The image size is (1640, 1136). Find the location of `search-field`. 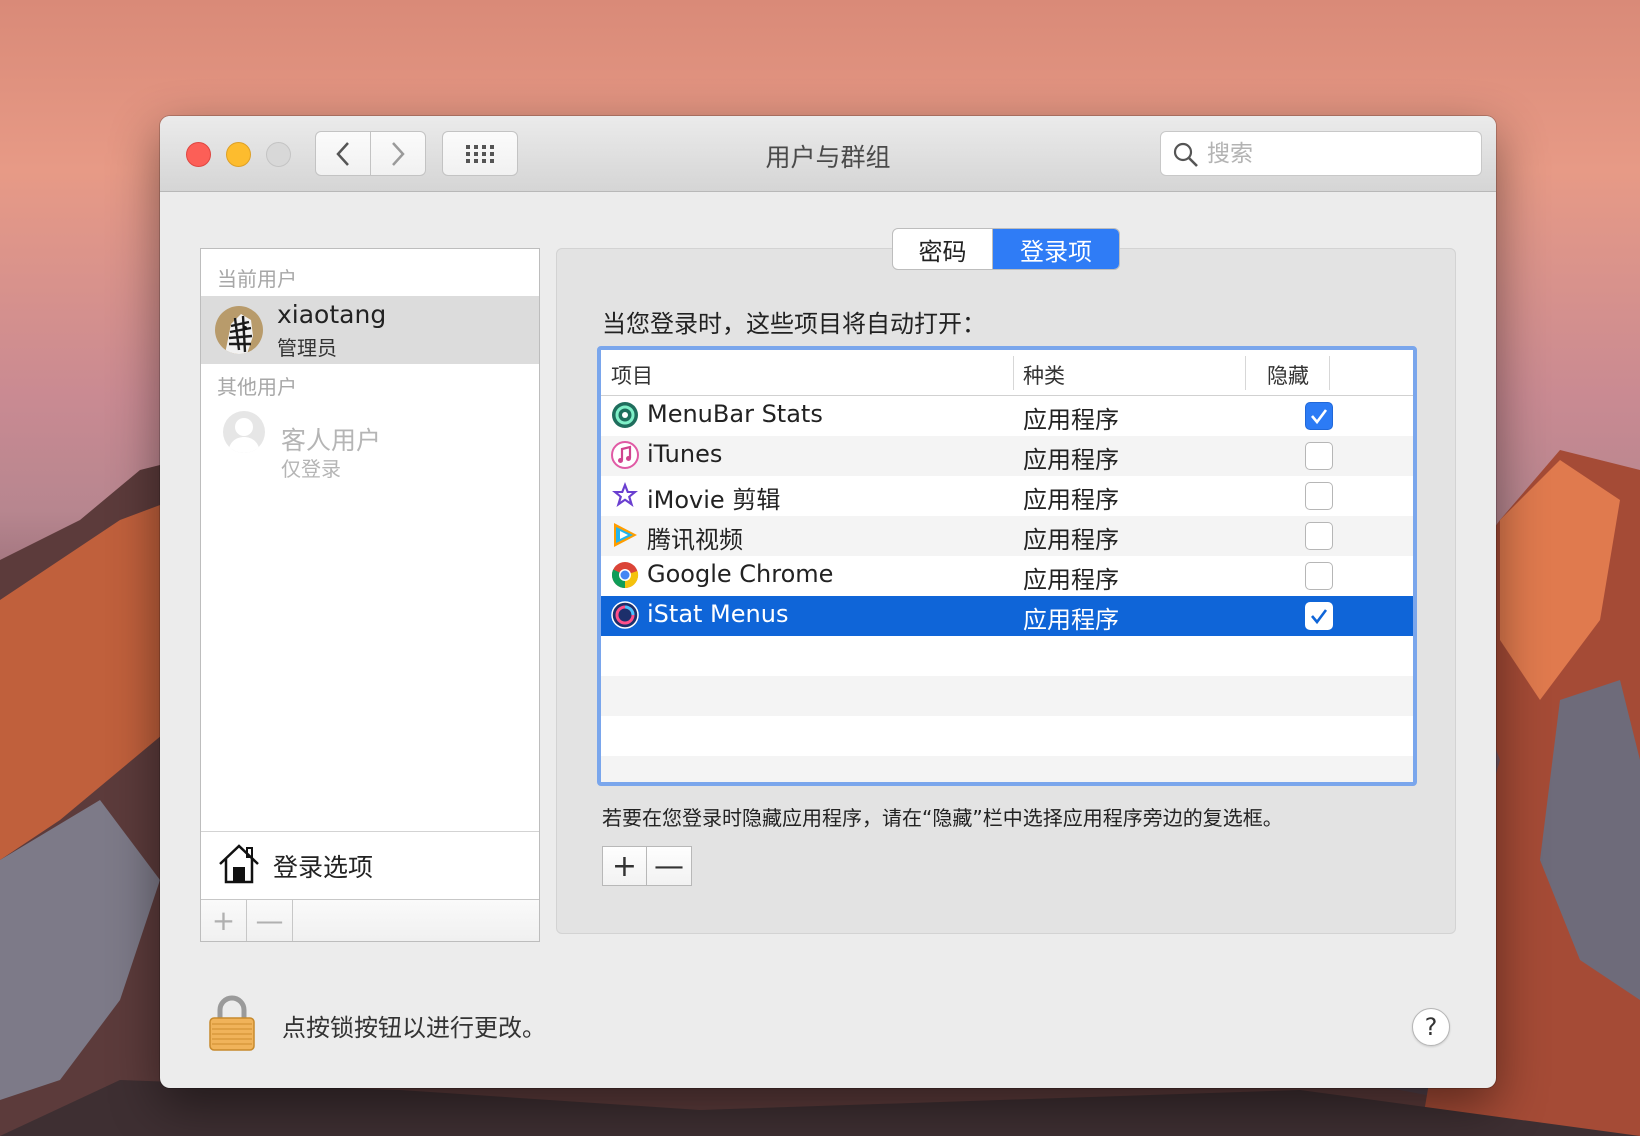

search-field is located at coordinates (1321, 153).